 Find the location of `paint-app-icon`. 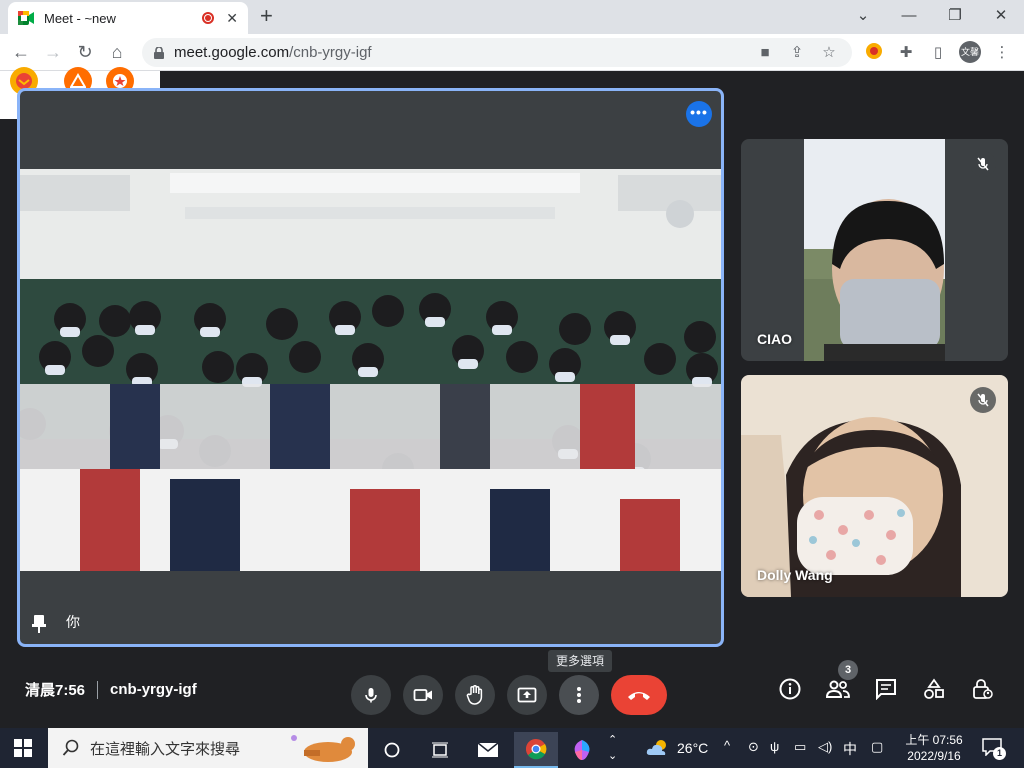

paint-app-icon is located at coordinates (582, 750).